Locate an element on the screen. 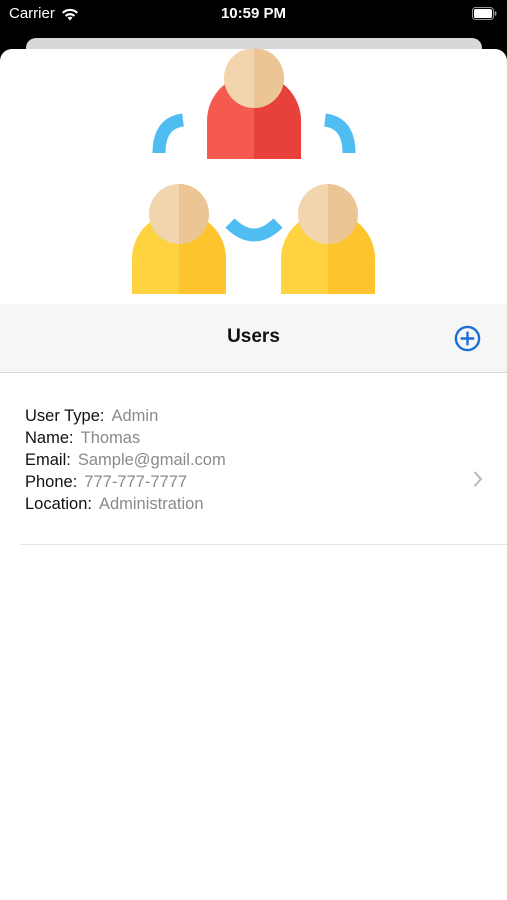 The image size is (507, 900). battery-icon is located at coordinates (484, 13).